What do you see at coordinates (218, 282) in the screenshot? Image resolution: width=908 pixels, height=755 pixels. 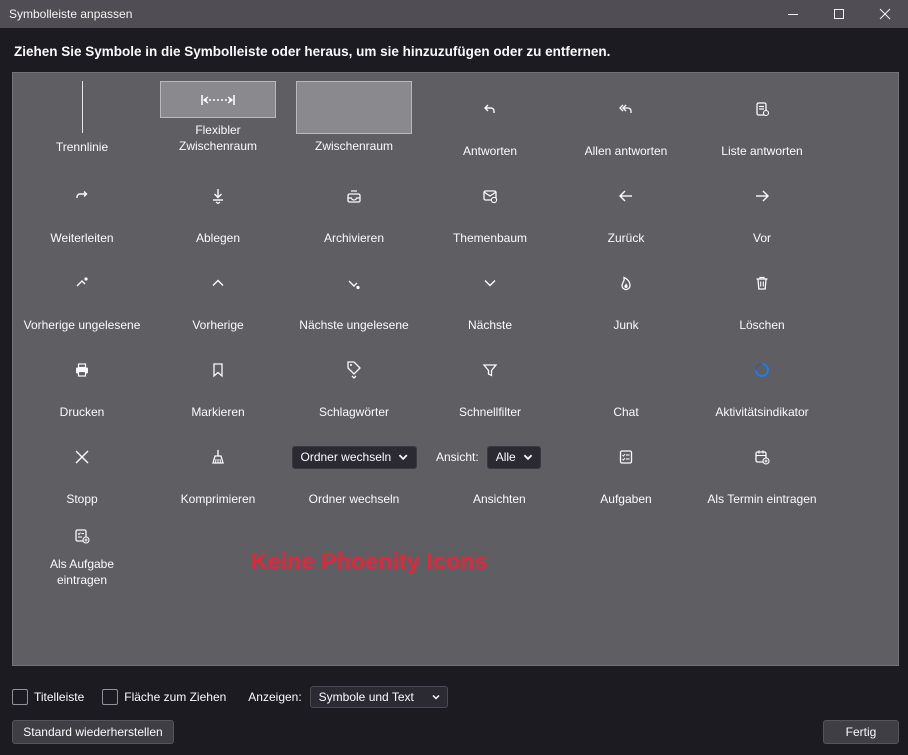 I see `chevron-up-icon` at bounding box center [218, 282].